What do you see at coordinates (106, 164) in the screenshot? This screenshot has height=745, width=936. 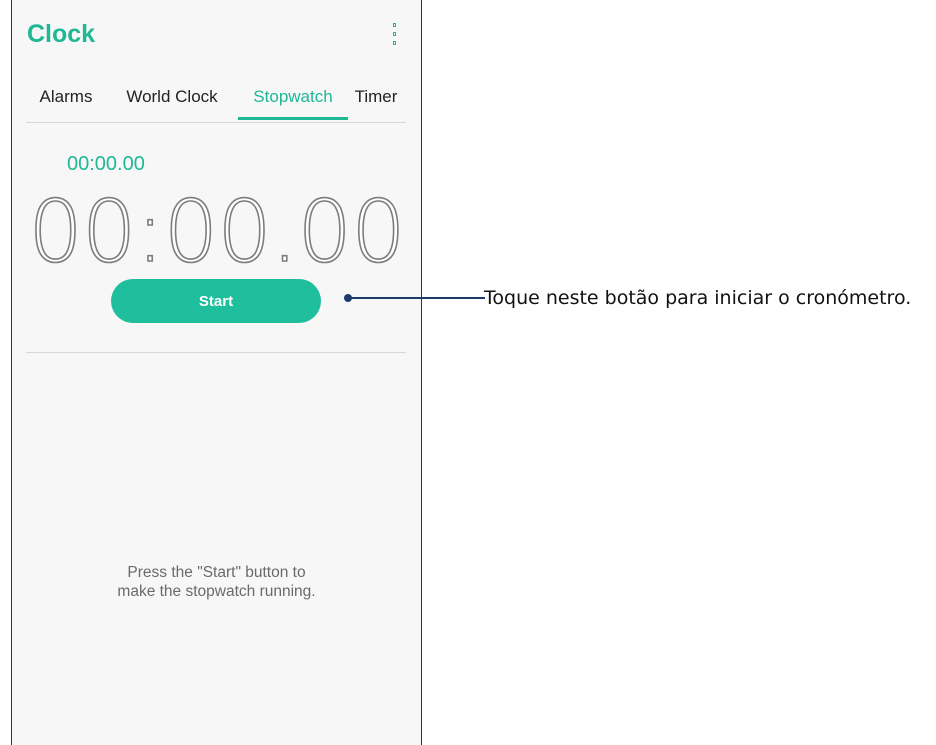 I see `lap-time: 00:00.00` at bounding box center [106, 164].